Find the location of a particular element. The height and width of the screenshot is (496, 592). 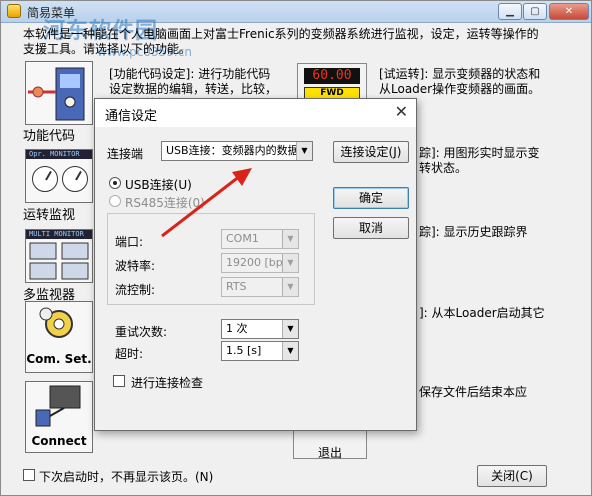

arrow-line is located at coordinates (201, 206).